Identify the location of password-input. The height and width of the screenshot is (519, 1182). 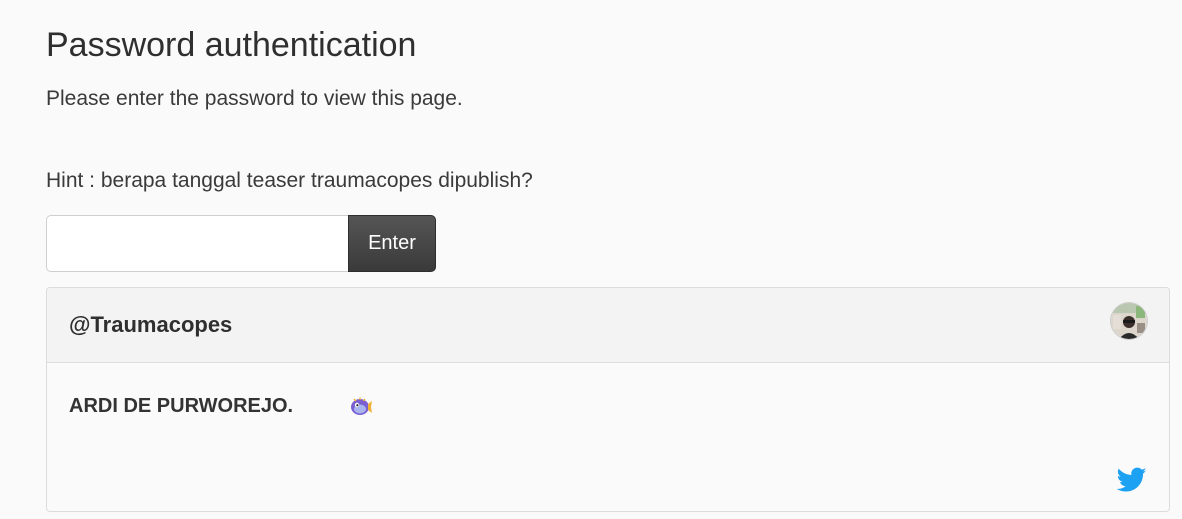
(197, 243).